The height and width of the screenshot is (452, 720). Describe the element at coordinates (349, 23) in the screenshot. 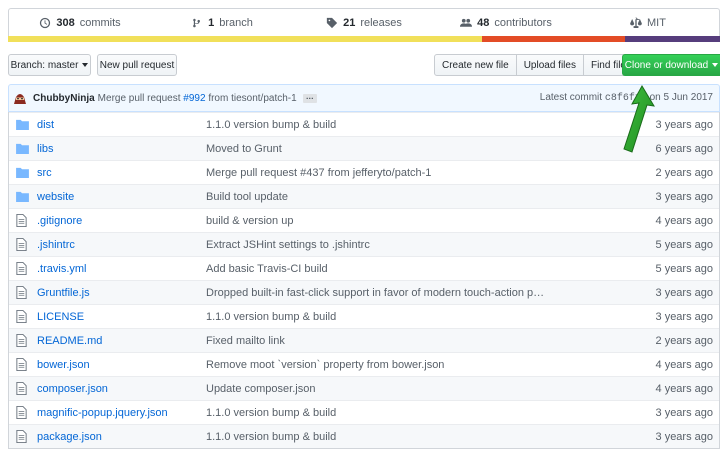

I see `releases-count: 21` at that location.